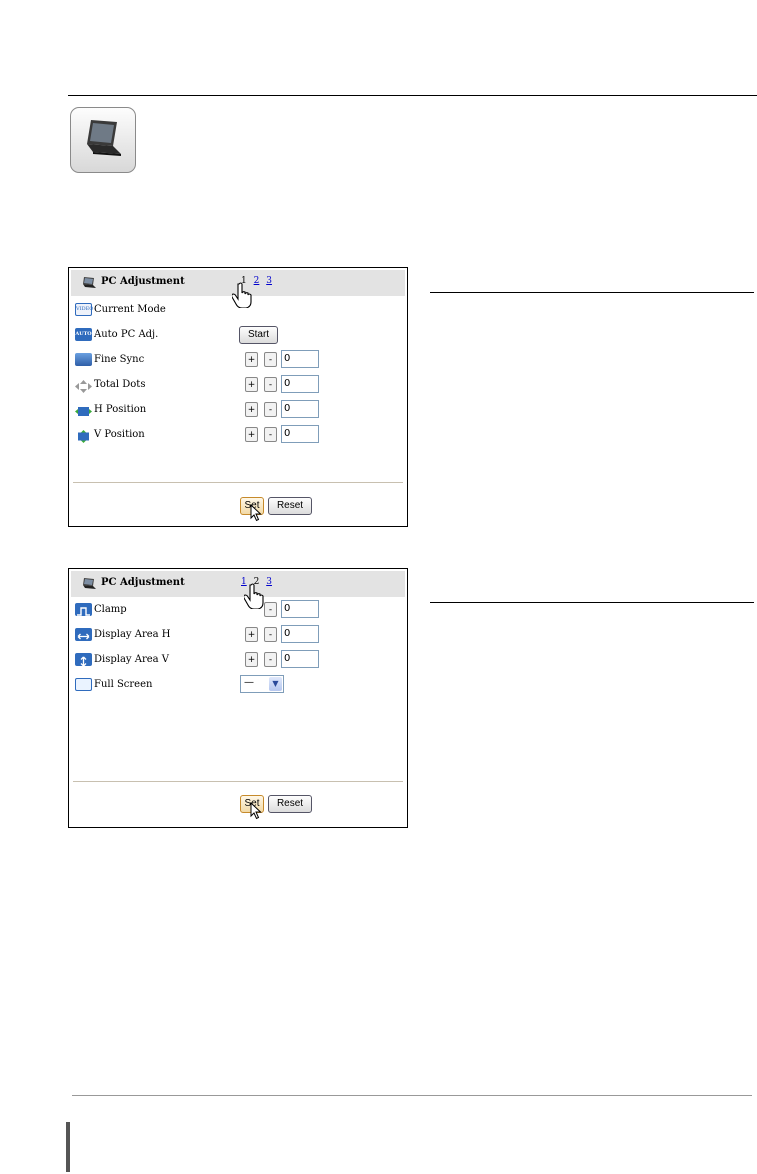 This screenshot has height=1174, width=757. I want to click on display-area-v-value: 0, so click(300, 659).